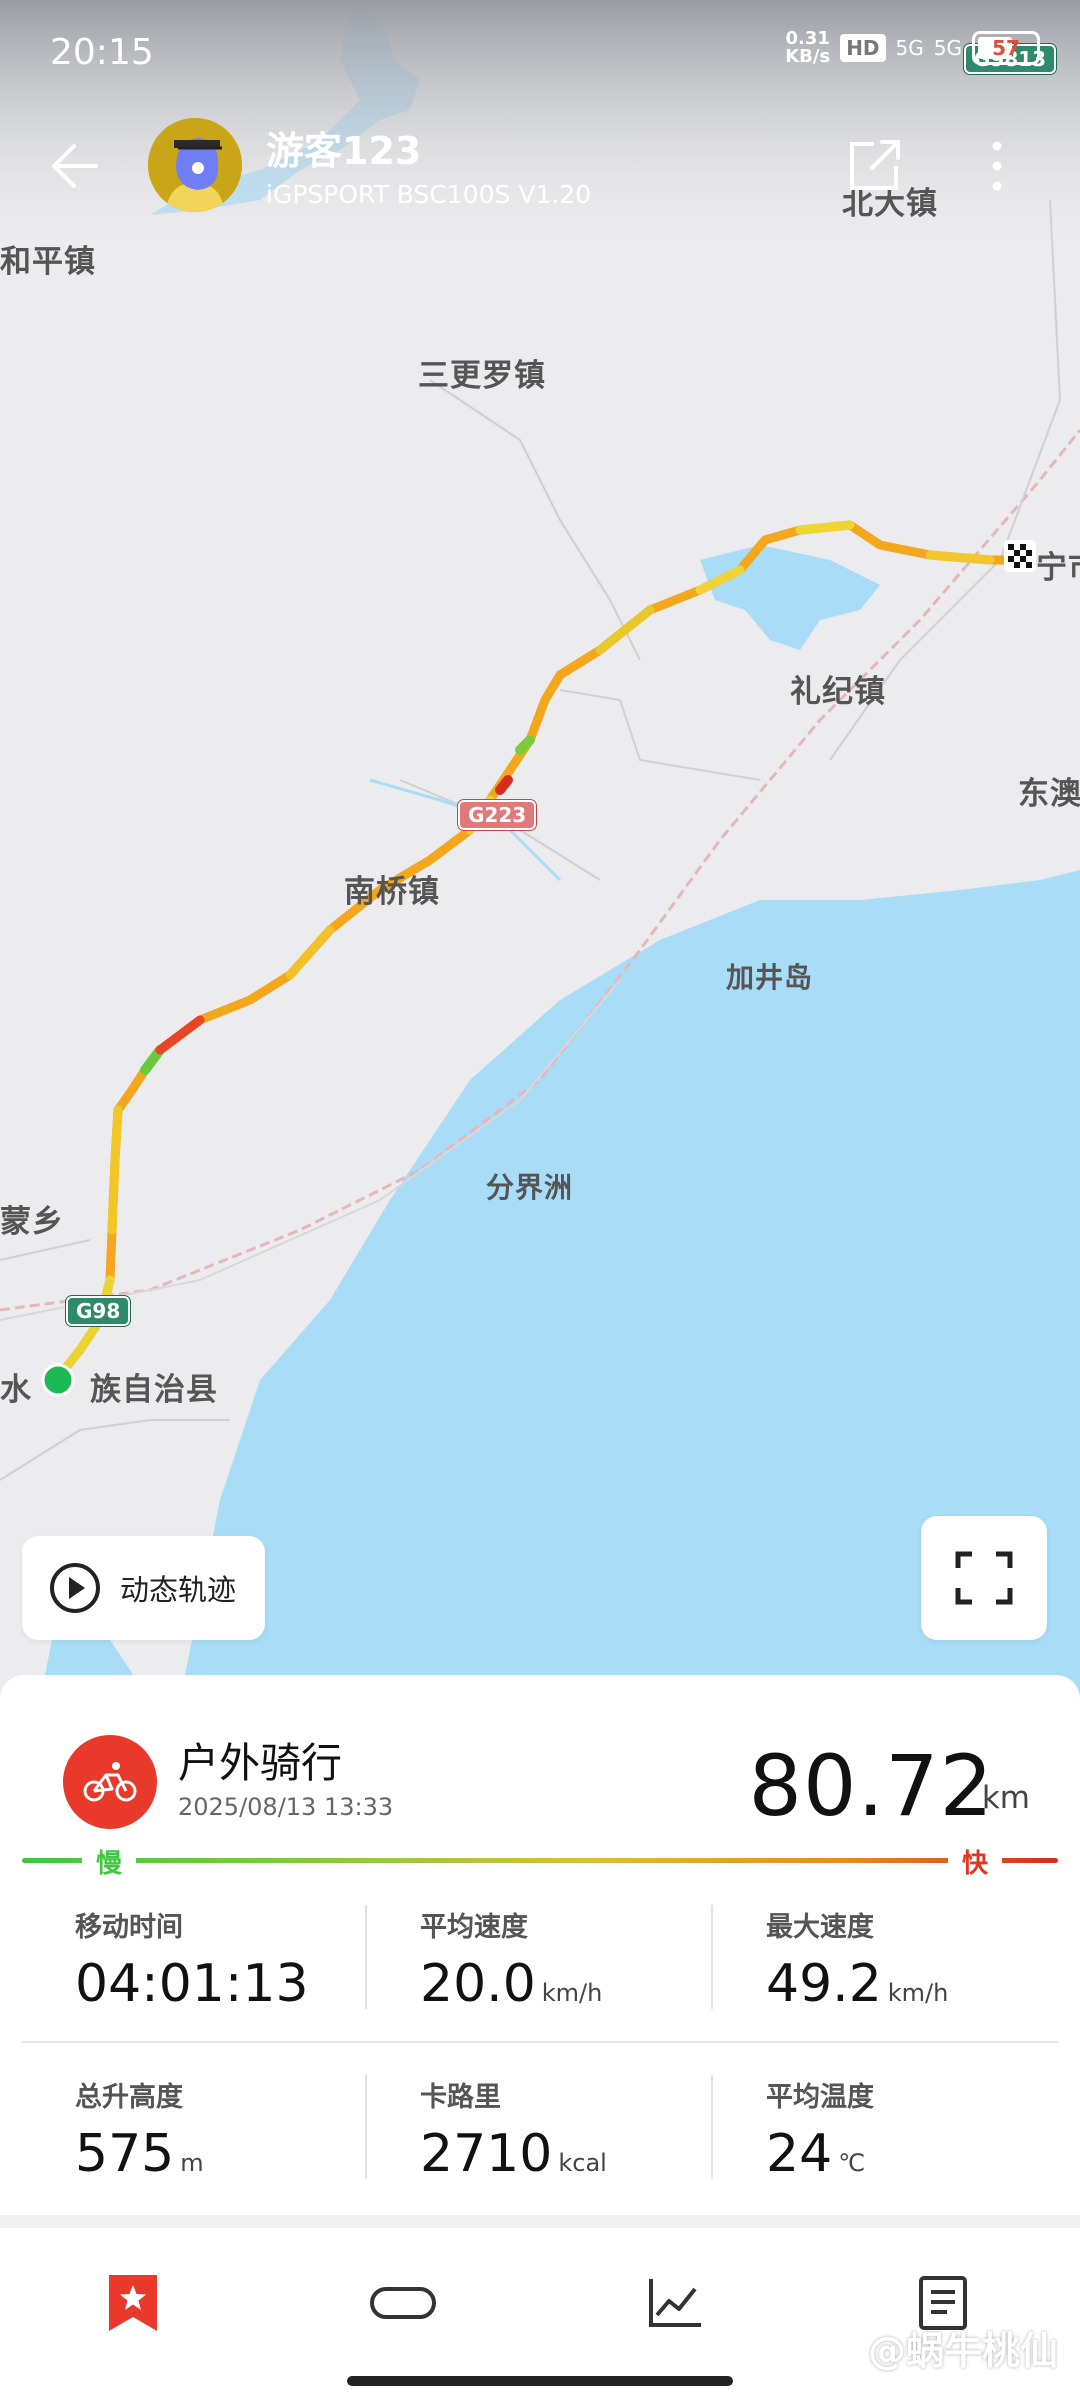 This screenshot has height=2401, width=1080. What do you see at coordinates (863, 48) in the screenshot?
I see `hd-badge: HD` at bounding box center [863, 48].